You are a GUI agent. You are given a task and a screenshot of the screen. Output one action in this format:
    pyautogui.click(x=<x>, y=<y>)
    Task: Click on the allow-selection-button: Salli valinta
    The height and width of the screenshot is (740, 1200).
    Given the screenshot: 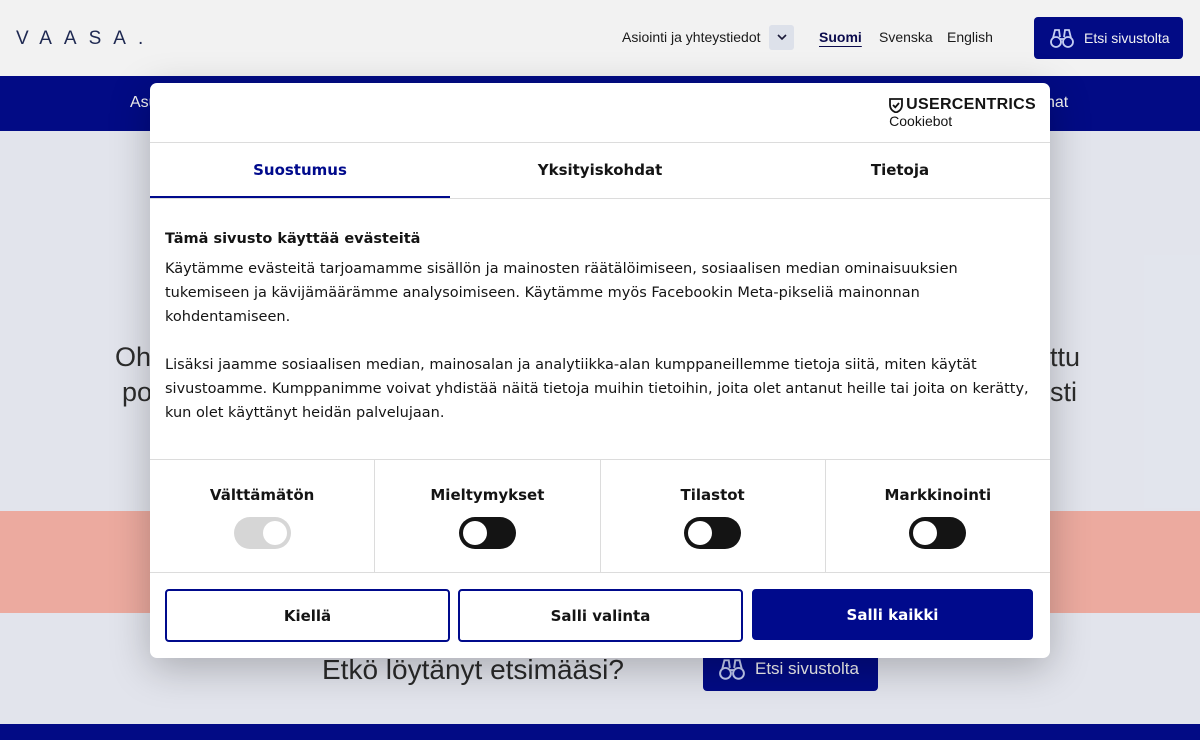 What is the action you would take?
    pyautogui.click(x=600, y=615)
    